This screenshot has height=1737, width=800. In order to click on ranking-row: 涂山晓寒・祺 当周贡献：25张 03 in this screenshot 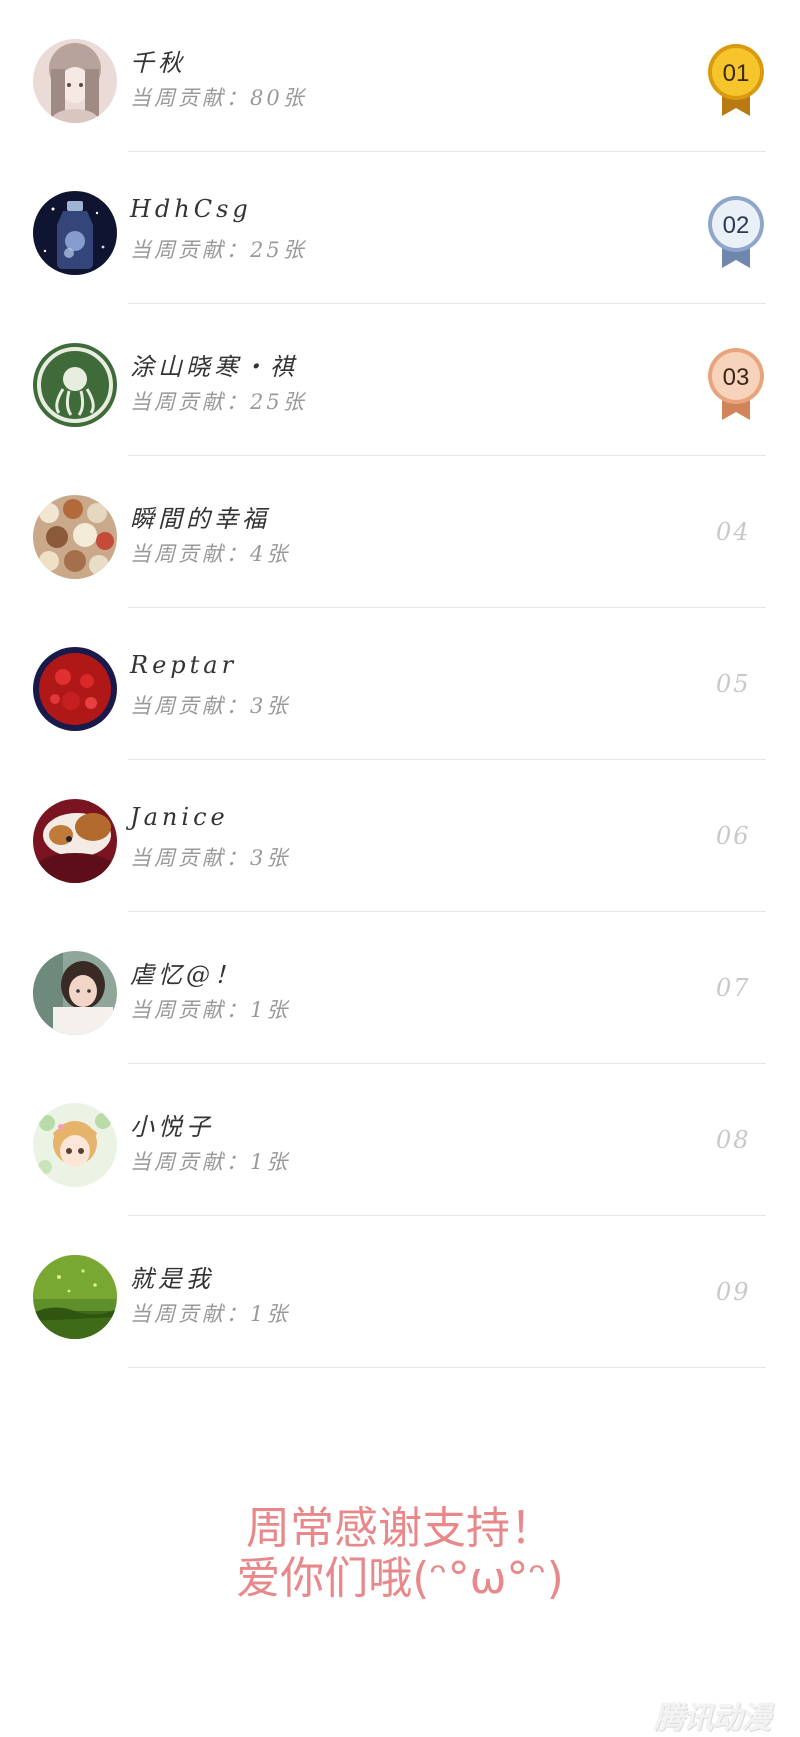, I will do `click(400, 380)`.